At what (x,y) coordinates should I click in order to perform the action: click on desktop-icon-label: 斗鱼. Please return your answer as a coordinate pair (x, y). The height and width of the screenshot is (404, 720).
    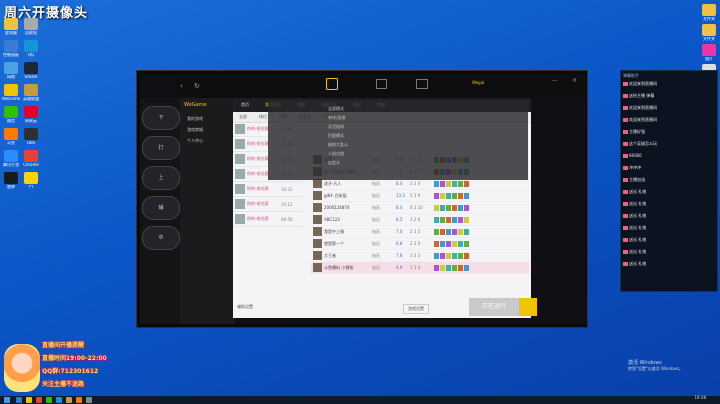
    Looking at the image, I should click on (11, 143).